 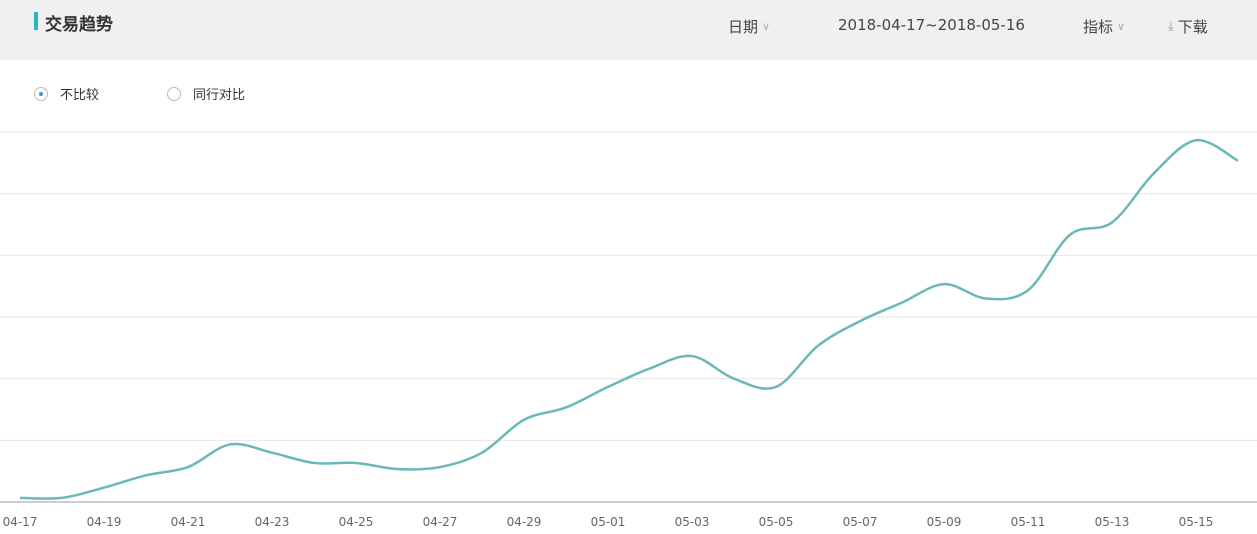 What do you see at coordinates (272, 522) in the screenshot?
I see `x-tick-label: 04-23` at bounding box center [272, 522].